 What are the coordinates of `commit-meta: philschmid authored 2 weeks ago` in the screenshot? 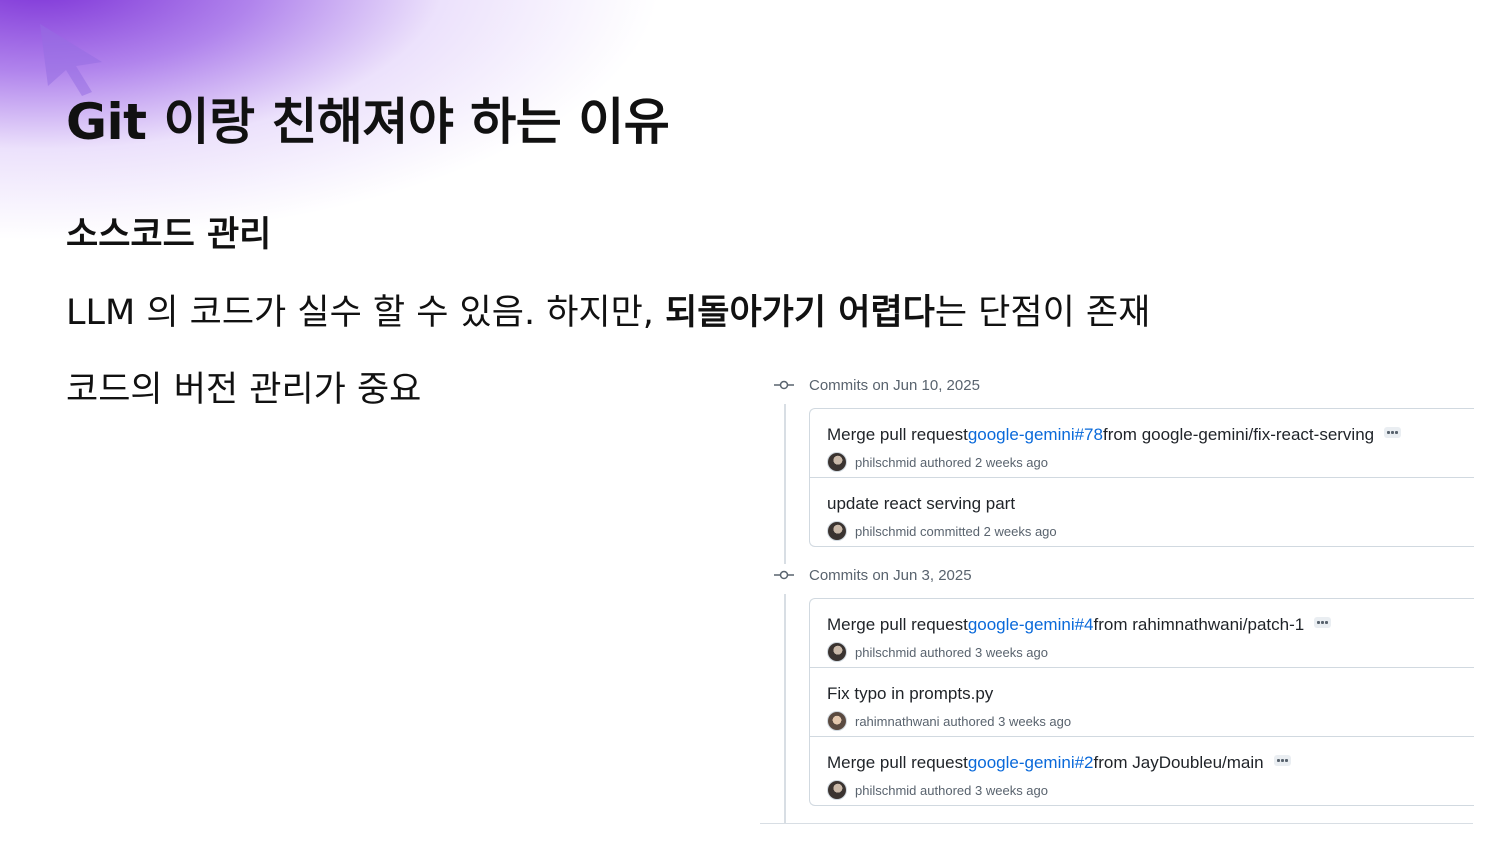 It's located at (937, 462).